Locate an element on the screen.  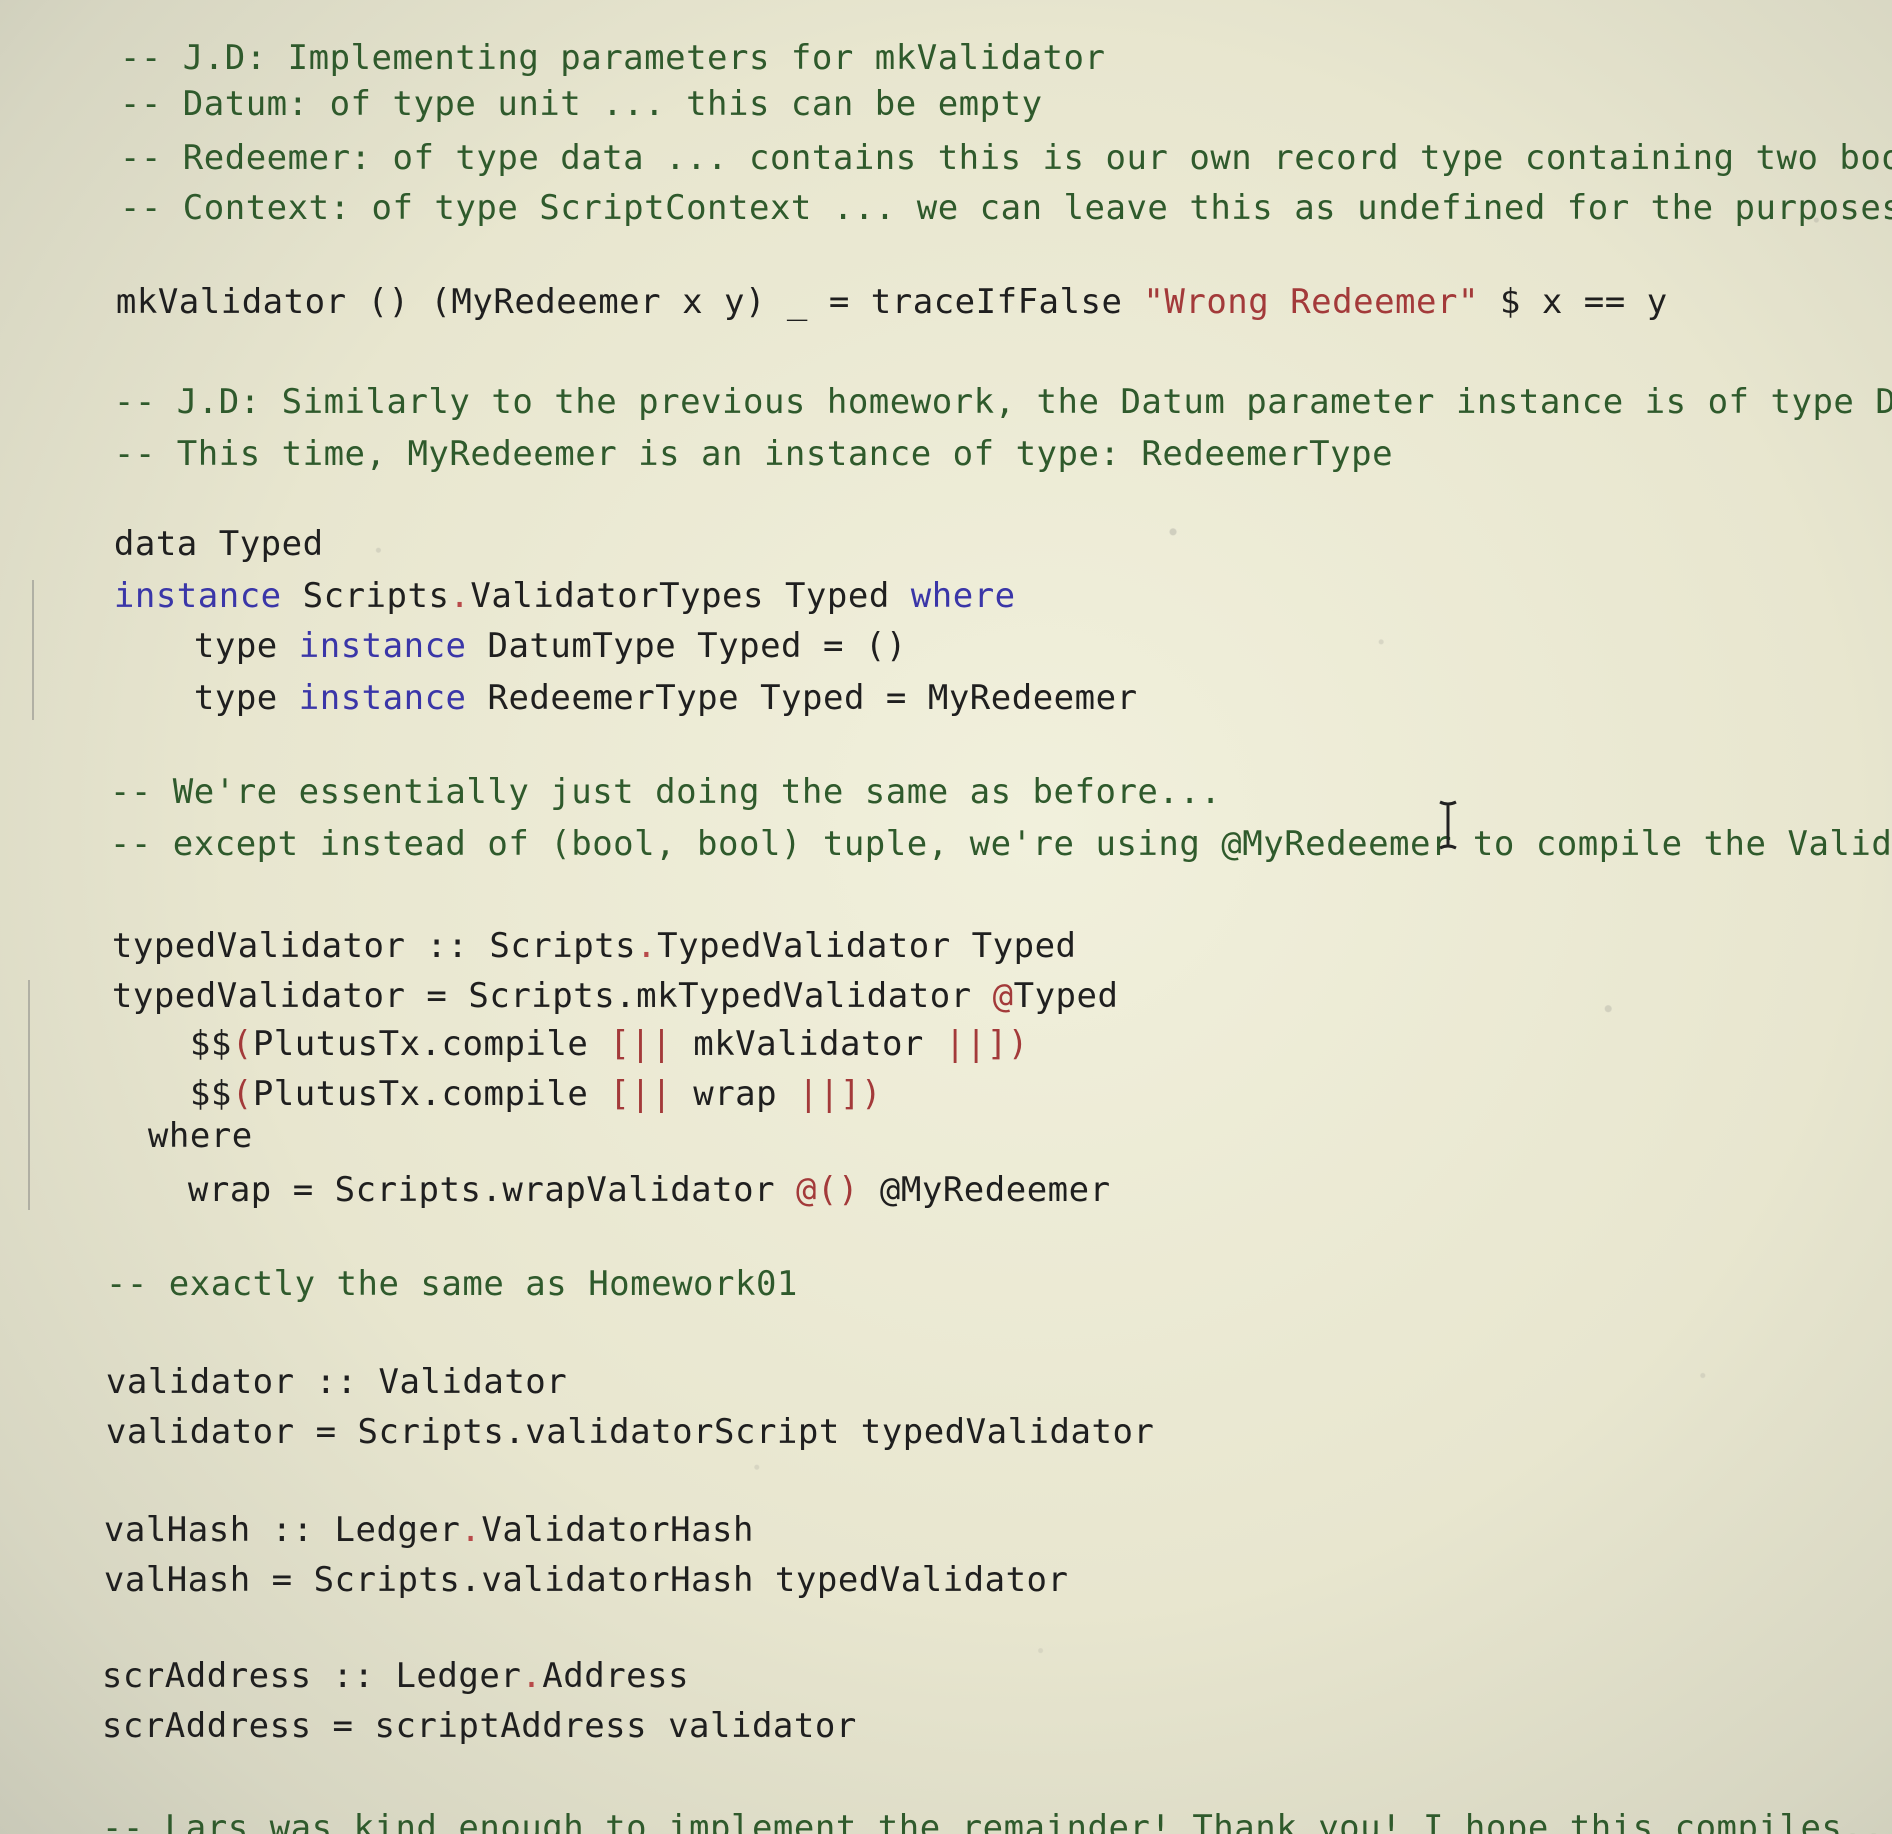
code-text: $ x == y is located at coordinates (1573, 302).